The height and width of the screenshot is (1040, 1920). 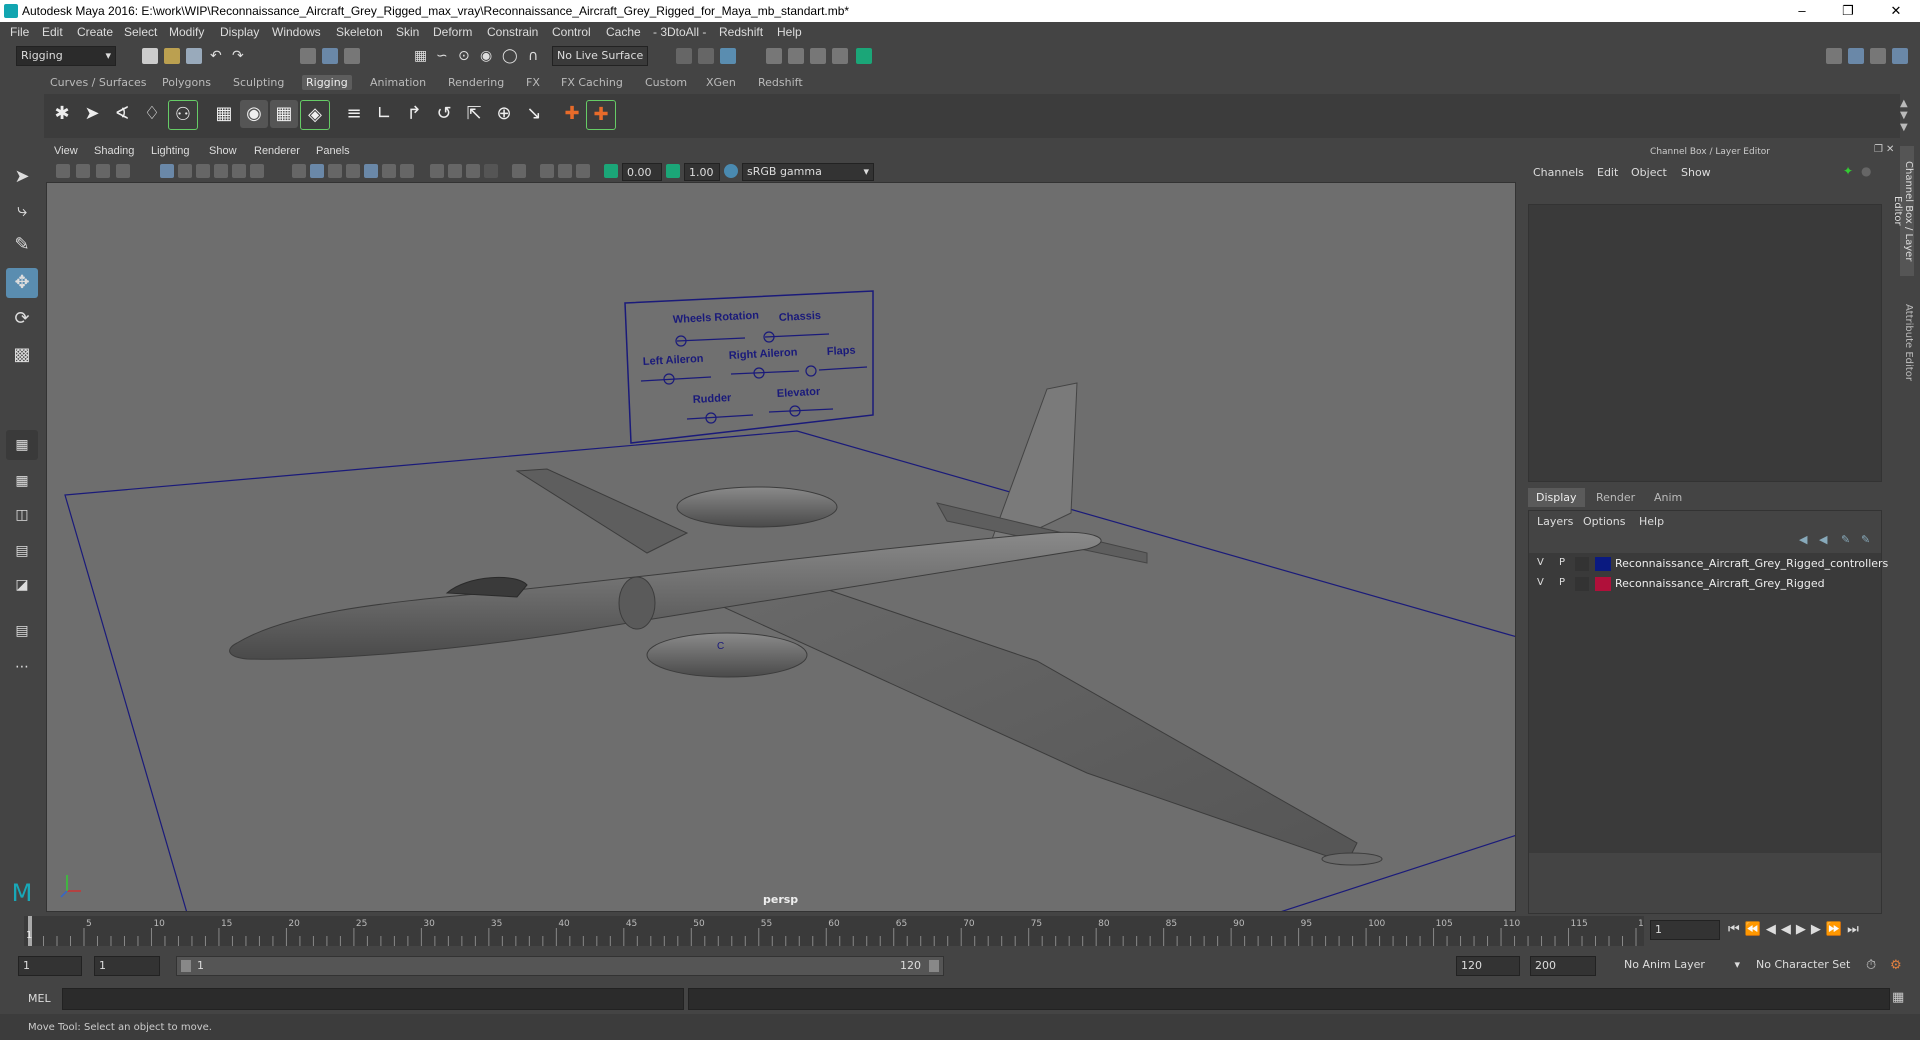 What do you see at coordinates (534, 114) in the screenshot?
I see `pole-vector-icon: ↘` at bounding box center [534, 114].